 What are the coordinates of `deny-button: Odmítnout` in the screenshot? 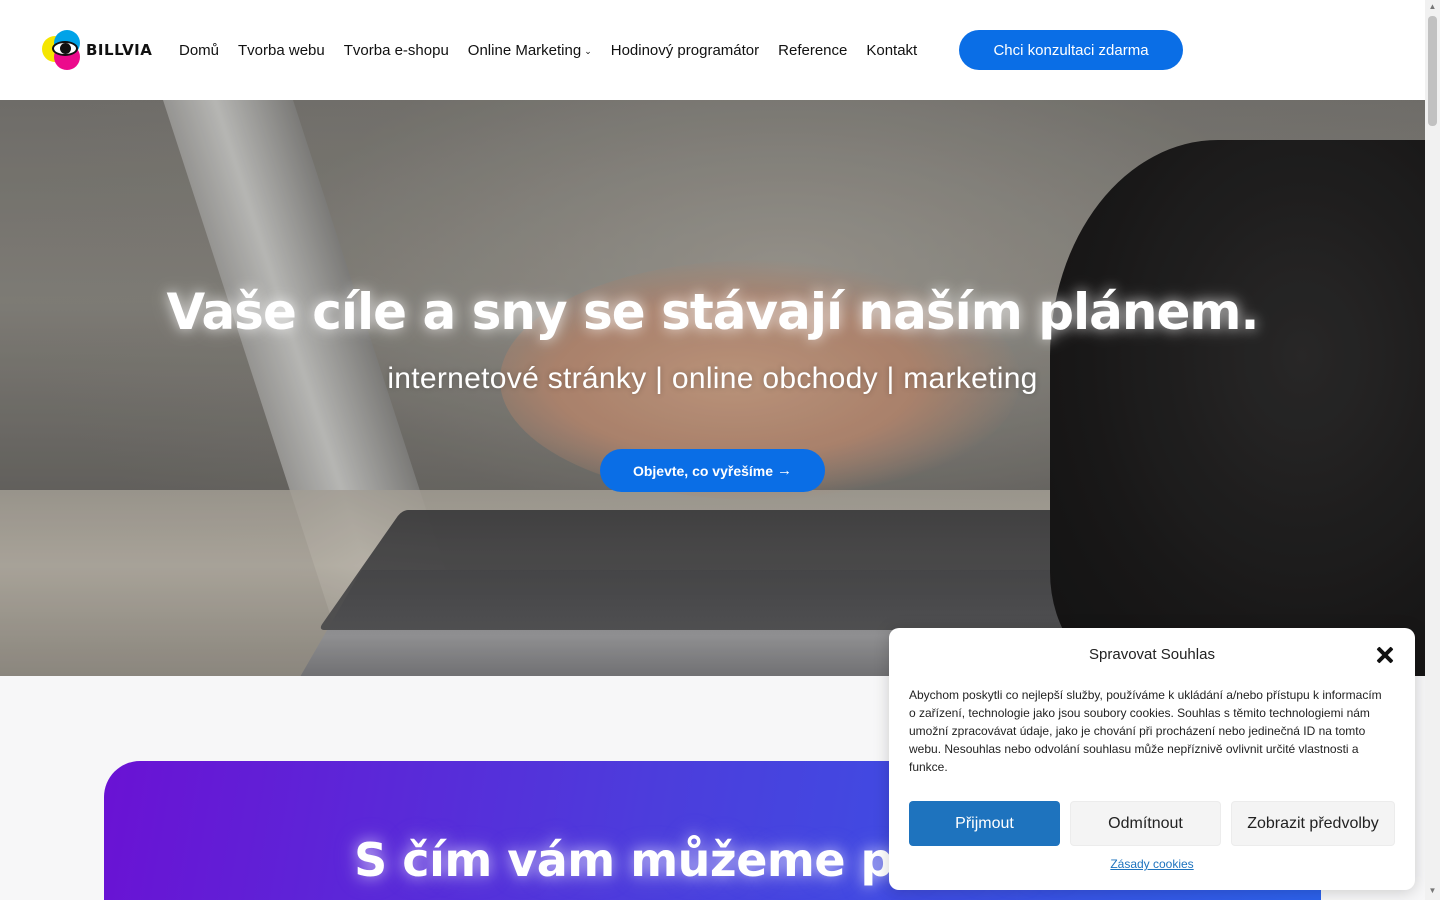 It's located at (1145, 823).